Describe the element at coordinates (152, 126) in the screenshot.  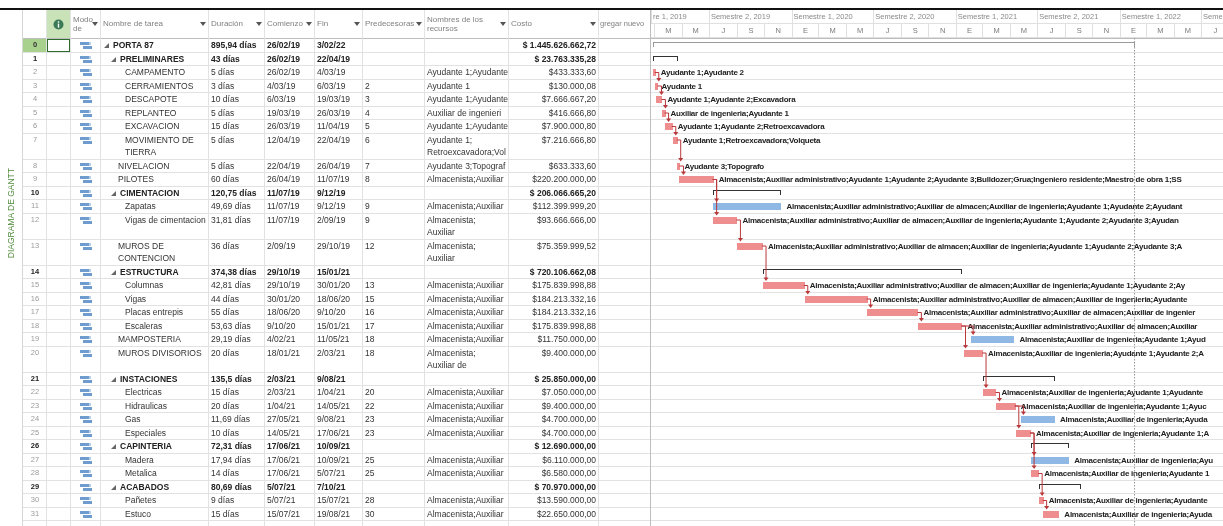
I see `task-name: EXCAVACION` at that location.